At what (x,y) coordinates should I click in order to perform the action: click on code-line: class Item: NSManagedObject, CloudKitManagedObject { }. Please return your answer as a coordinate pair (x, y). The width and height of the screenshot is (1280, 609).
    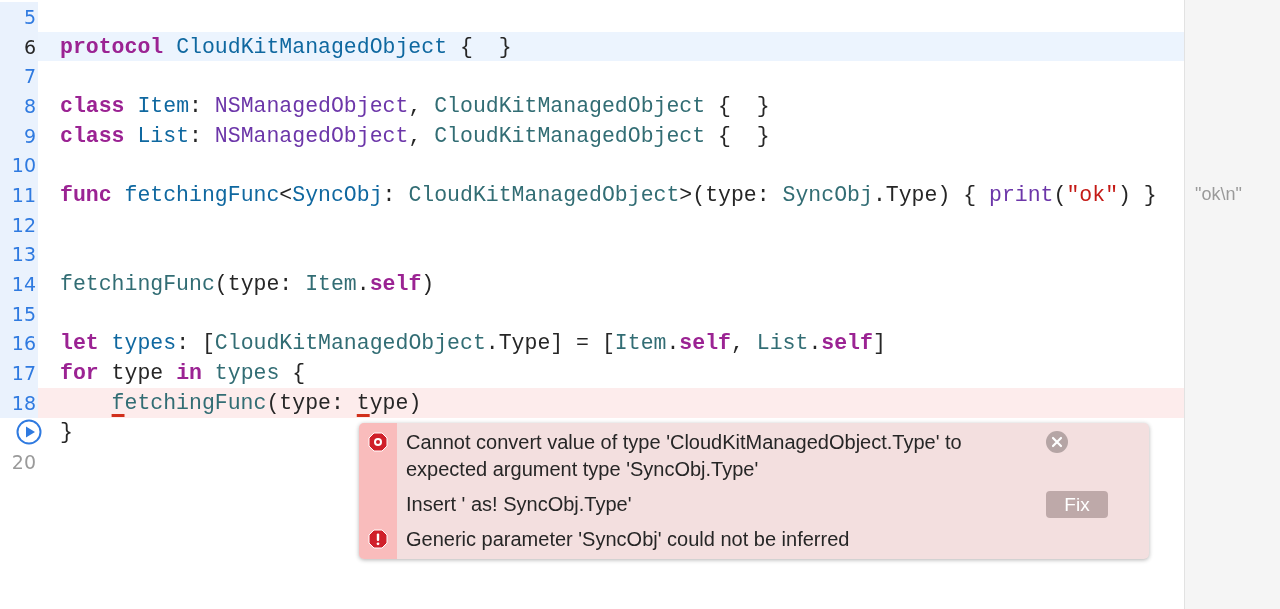
    Looking at the image, I should click on (415, 105).